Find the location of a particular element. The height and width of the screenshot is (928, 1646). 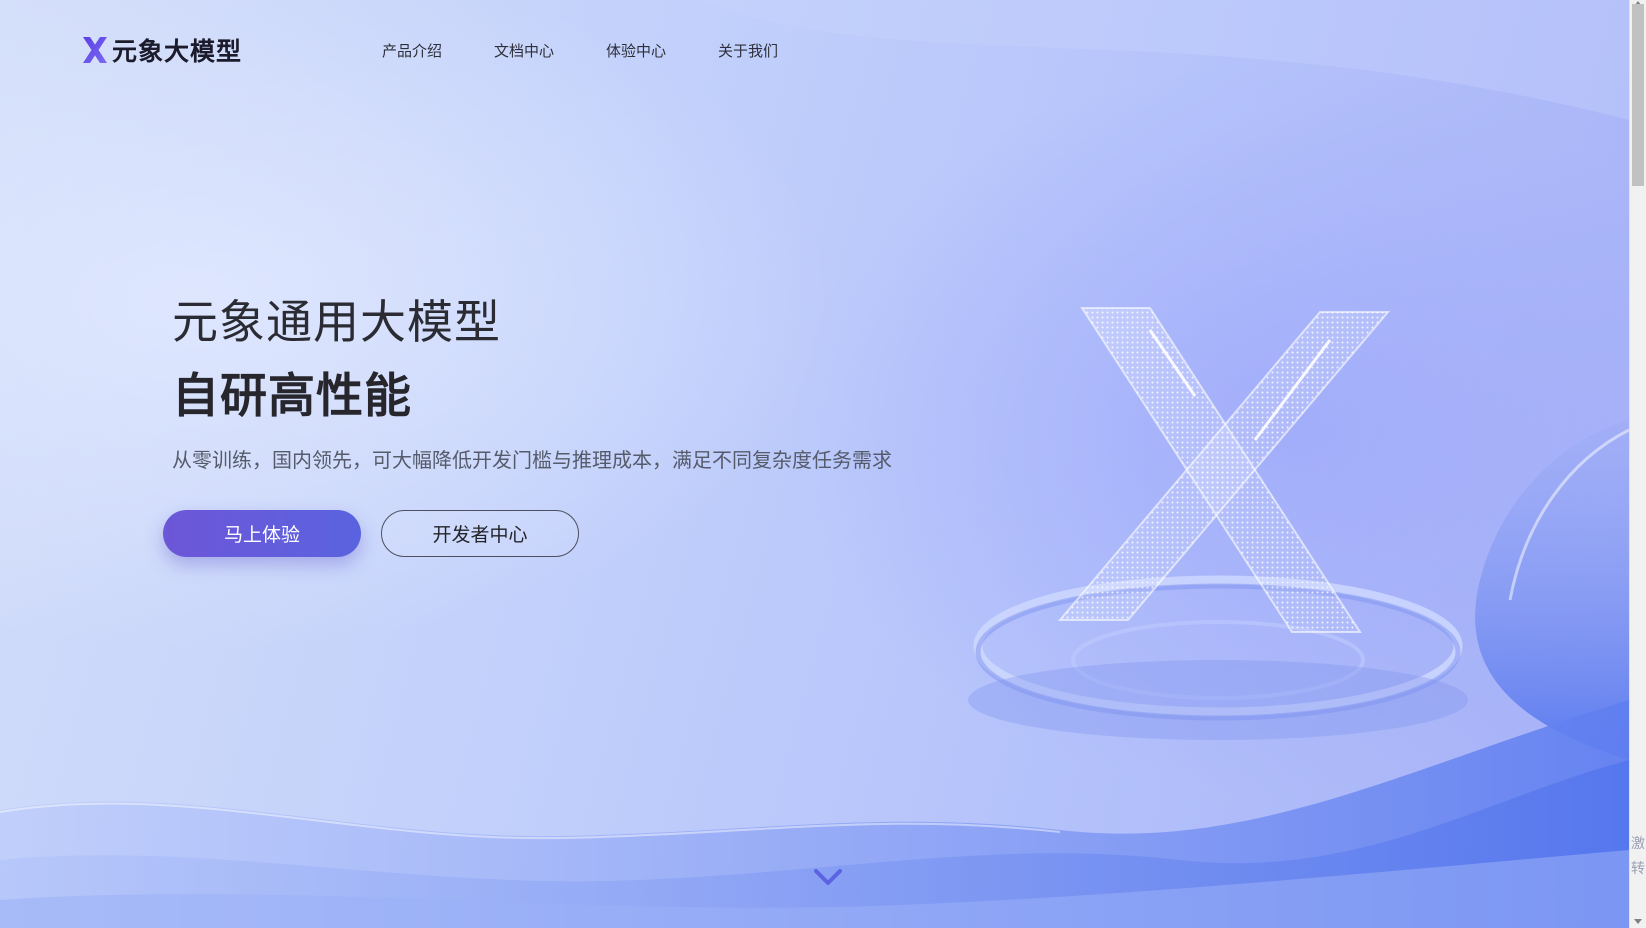

nav-item-experience: 体验中心 is located at coordinates (636, 50).